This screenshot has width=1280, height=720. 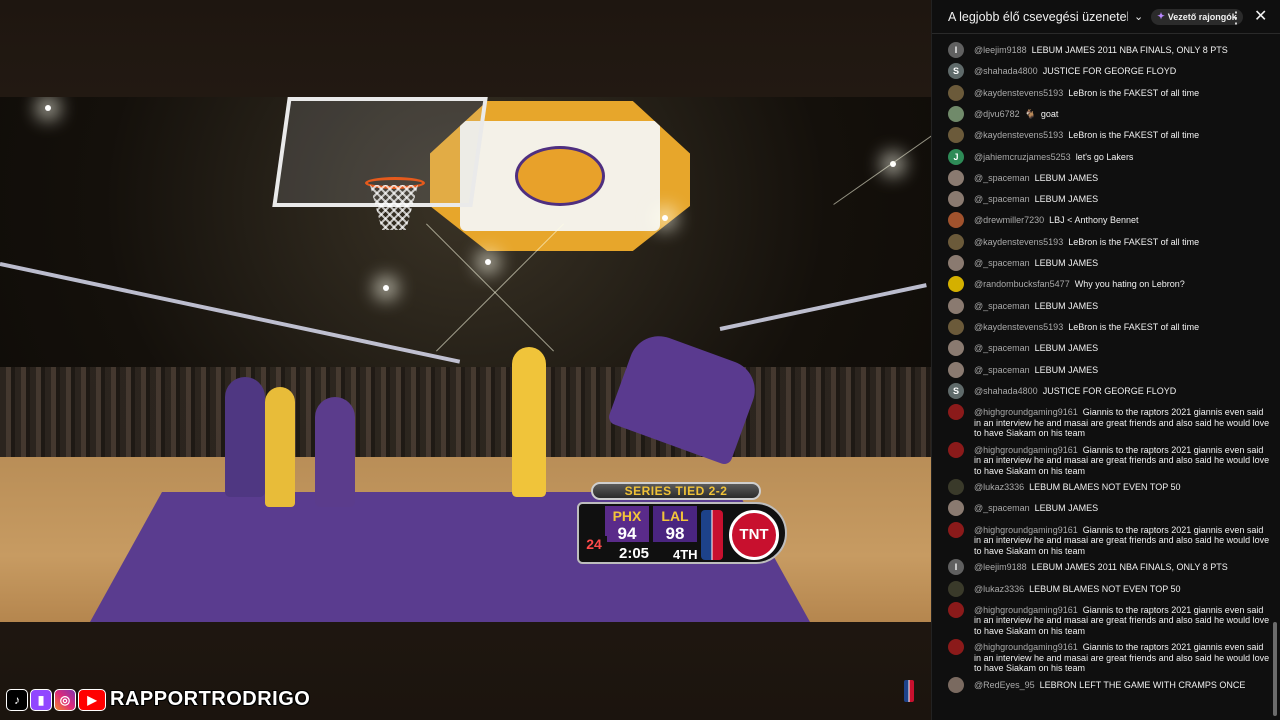 I want to click on chat-message: @djvu6782 🐐 goat, so click(x=1109, y=113).